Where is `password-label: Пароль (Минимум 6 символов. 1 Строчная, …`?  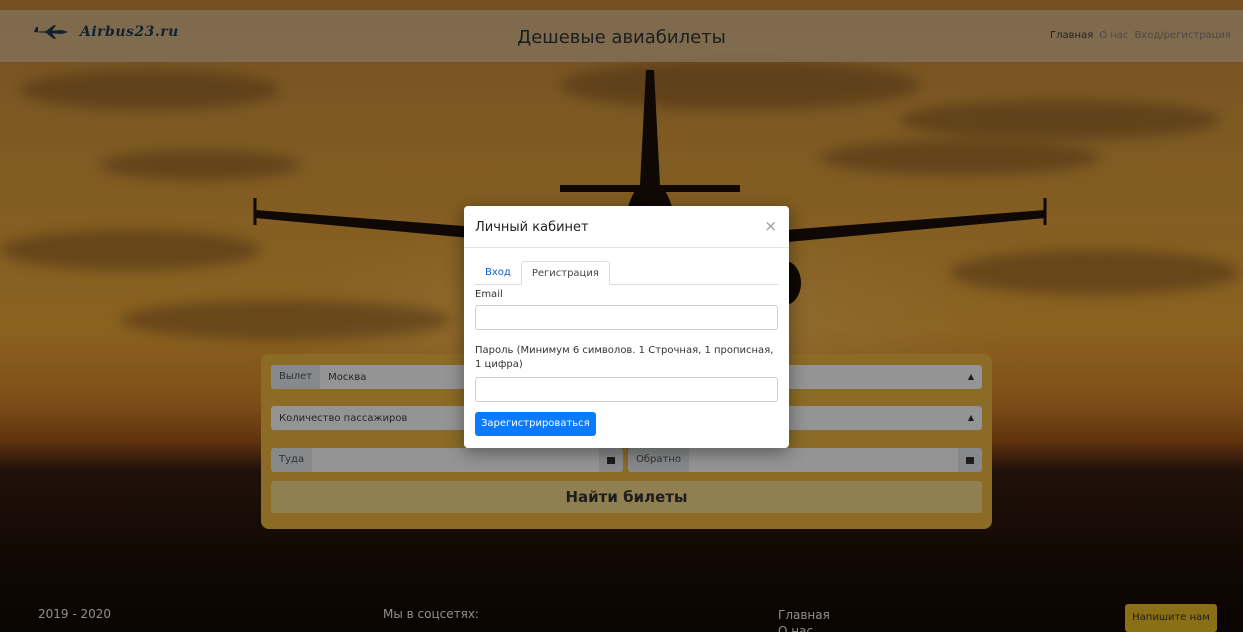 password-label: Пароль (Минимум 6 символов. 1 Строчная, … is located at coordinates (624, 357).